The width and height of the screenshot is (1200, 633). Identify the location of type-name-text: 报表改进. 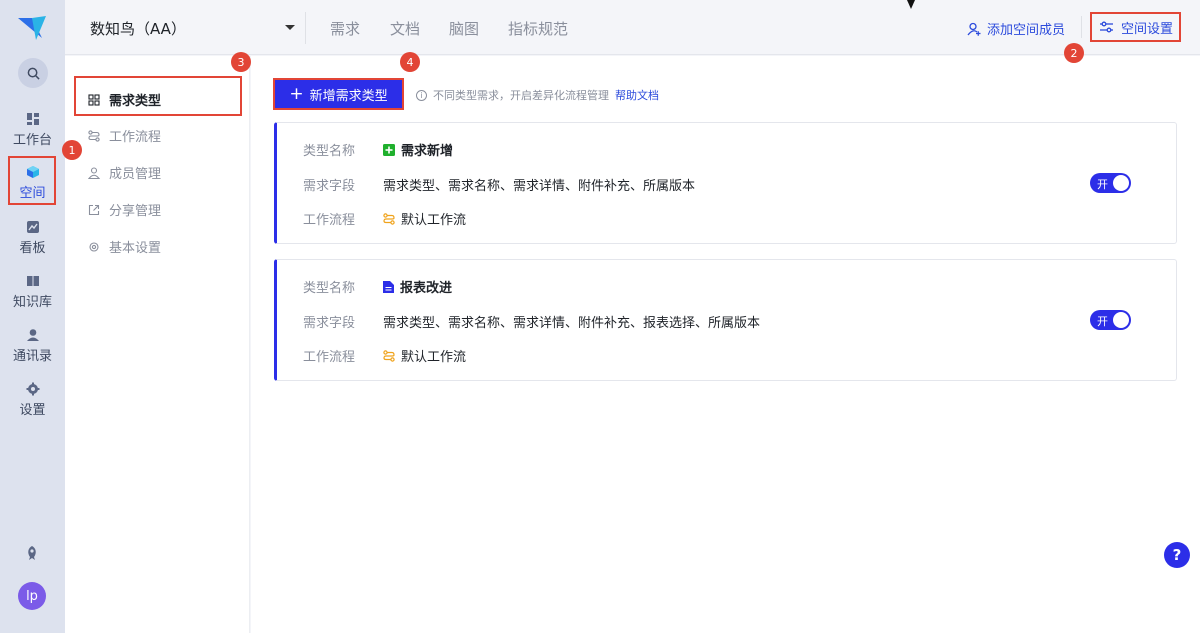
(426, 288).